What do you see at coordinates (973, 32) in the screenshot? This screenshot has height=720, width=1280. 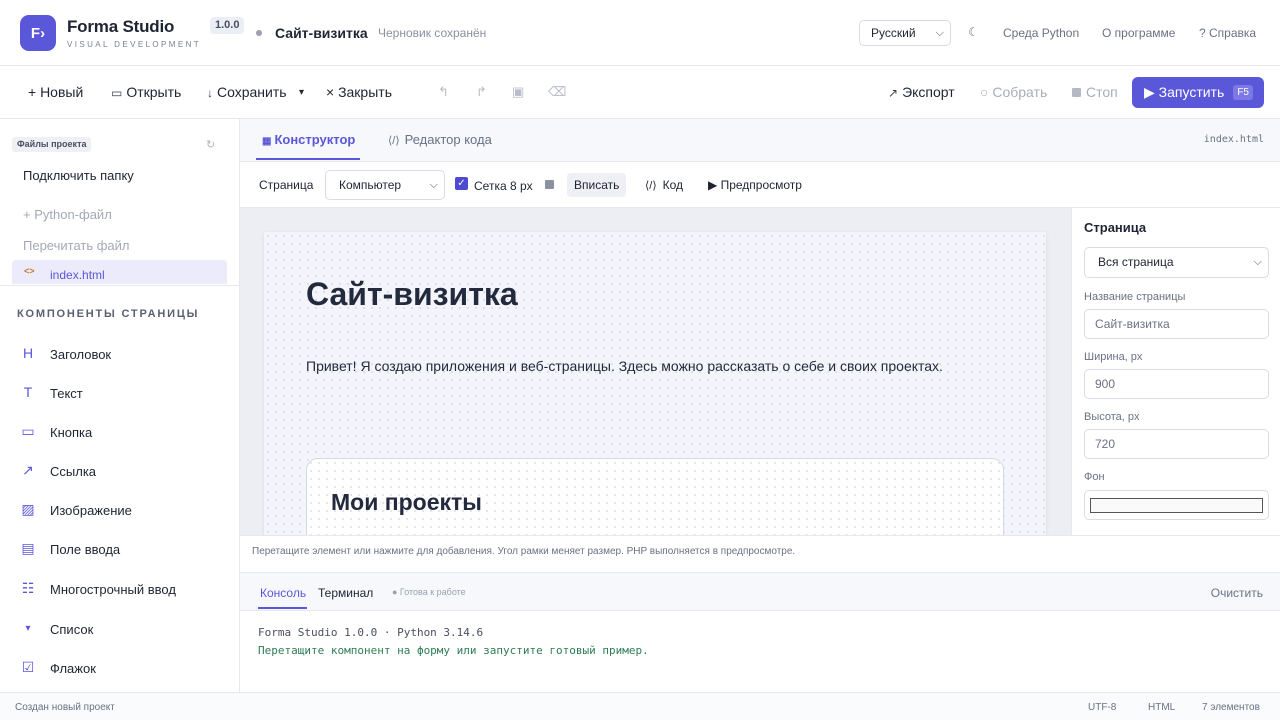 I see `moon-icon: ☾` at bounding box center [973, 32].